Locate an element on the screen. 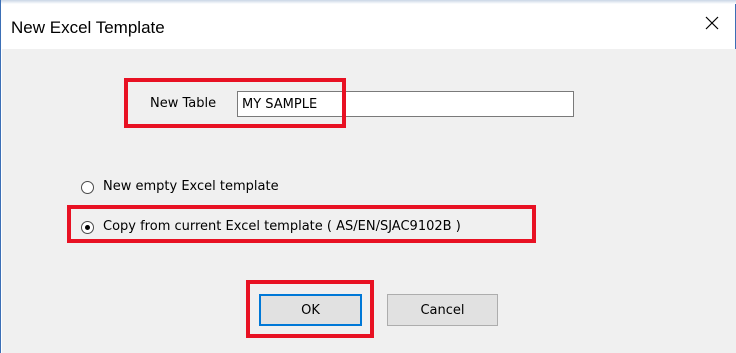 This screenshot has height=353, width=736. radio-button-new-empty is located at coordinates (87, 187).